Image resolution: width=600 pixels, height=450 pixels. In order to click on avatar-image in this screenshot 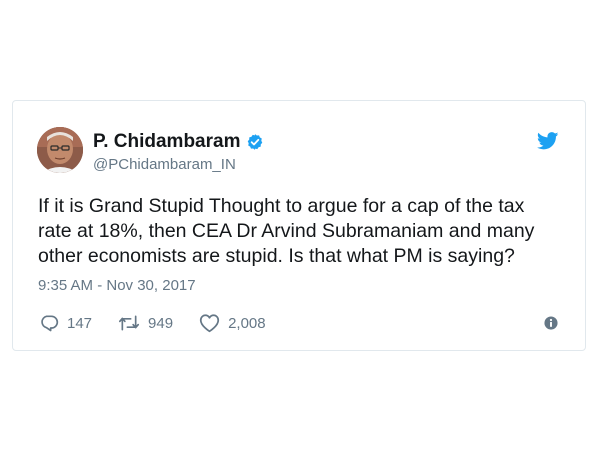, I will do `click(60, 150)`.